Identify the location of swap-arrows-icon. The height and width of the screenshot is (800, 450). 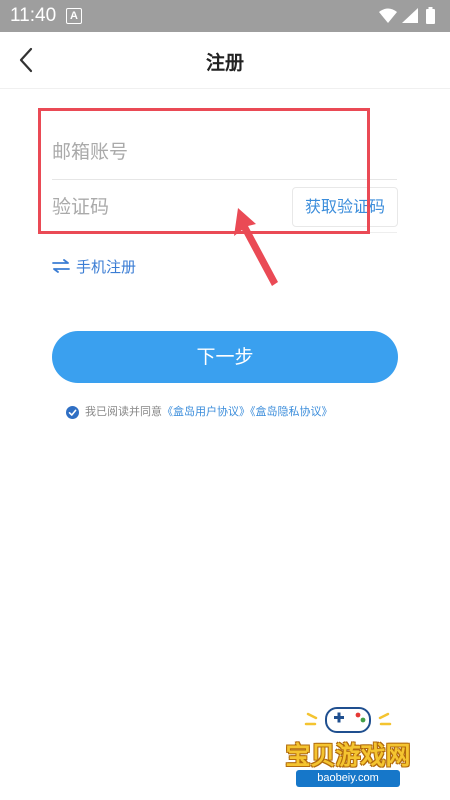
(61, 268).